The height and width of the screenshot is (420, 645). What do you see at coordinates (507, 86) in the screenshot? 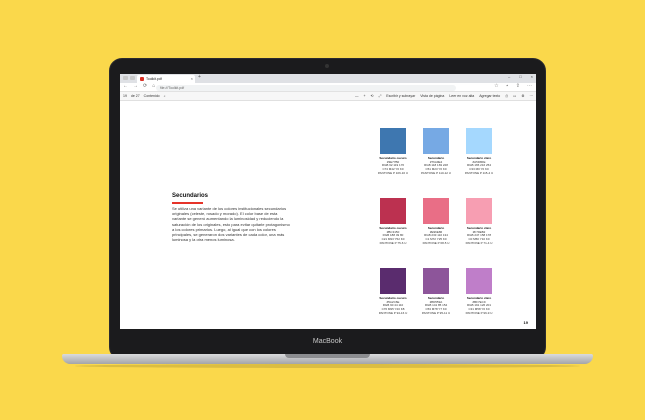
I see `favorites-icon: ⋆` at bounding box center [507, 86].